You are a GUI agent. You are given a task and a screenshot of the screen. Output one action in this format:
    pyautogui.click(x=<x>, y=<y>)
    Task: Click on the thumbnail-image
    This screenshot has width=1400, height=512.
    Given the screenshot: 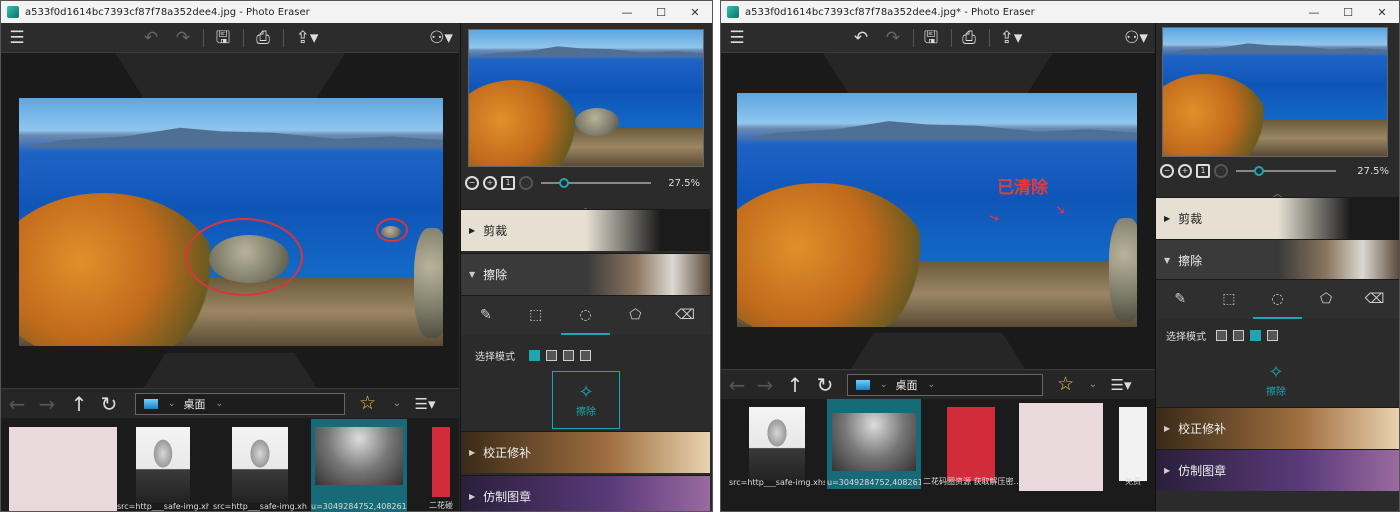 What is the action you would take?
    pyautogui.click(x=1061, y=447)
    